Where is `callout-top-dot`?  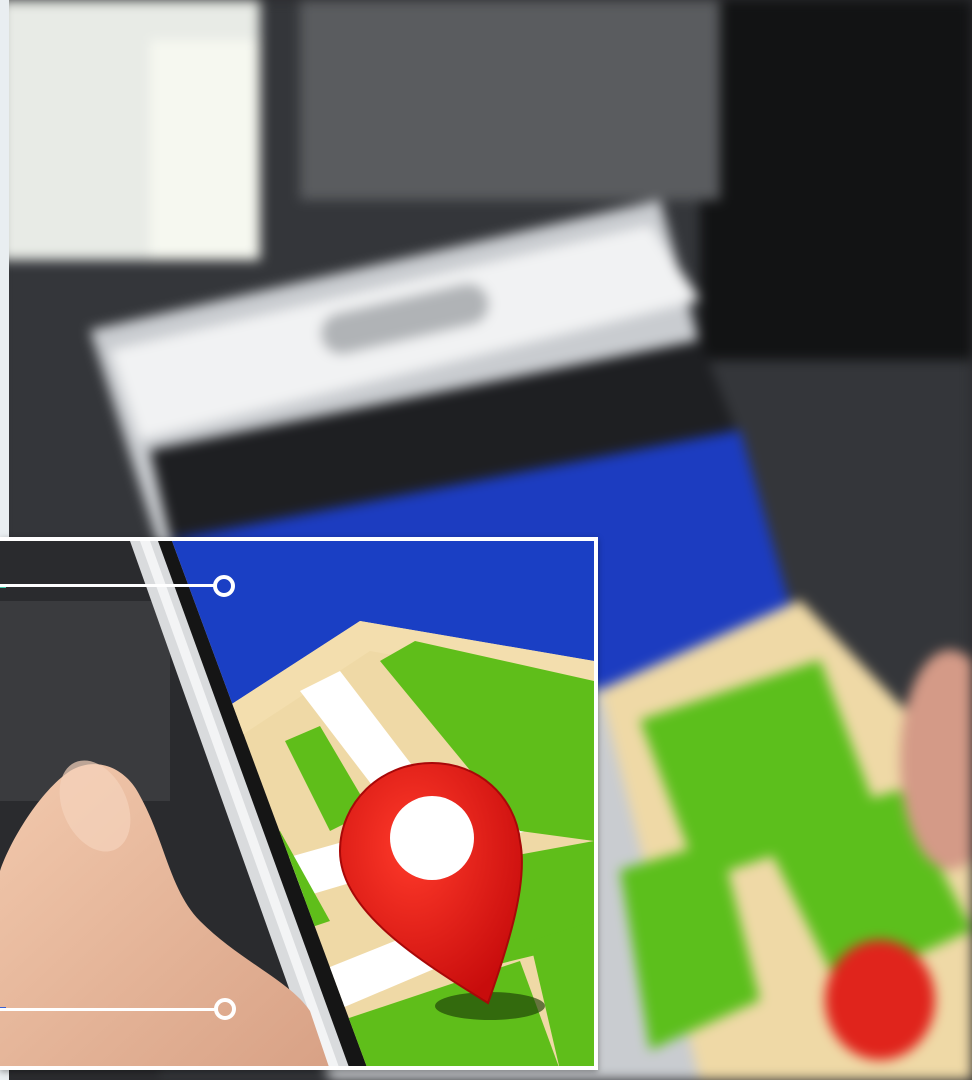 callout-top-dot is located at coordinates (224, 586).